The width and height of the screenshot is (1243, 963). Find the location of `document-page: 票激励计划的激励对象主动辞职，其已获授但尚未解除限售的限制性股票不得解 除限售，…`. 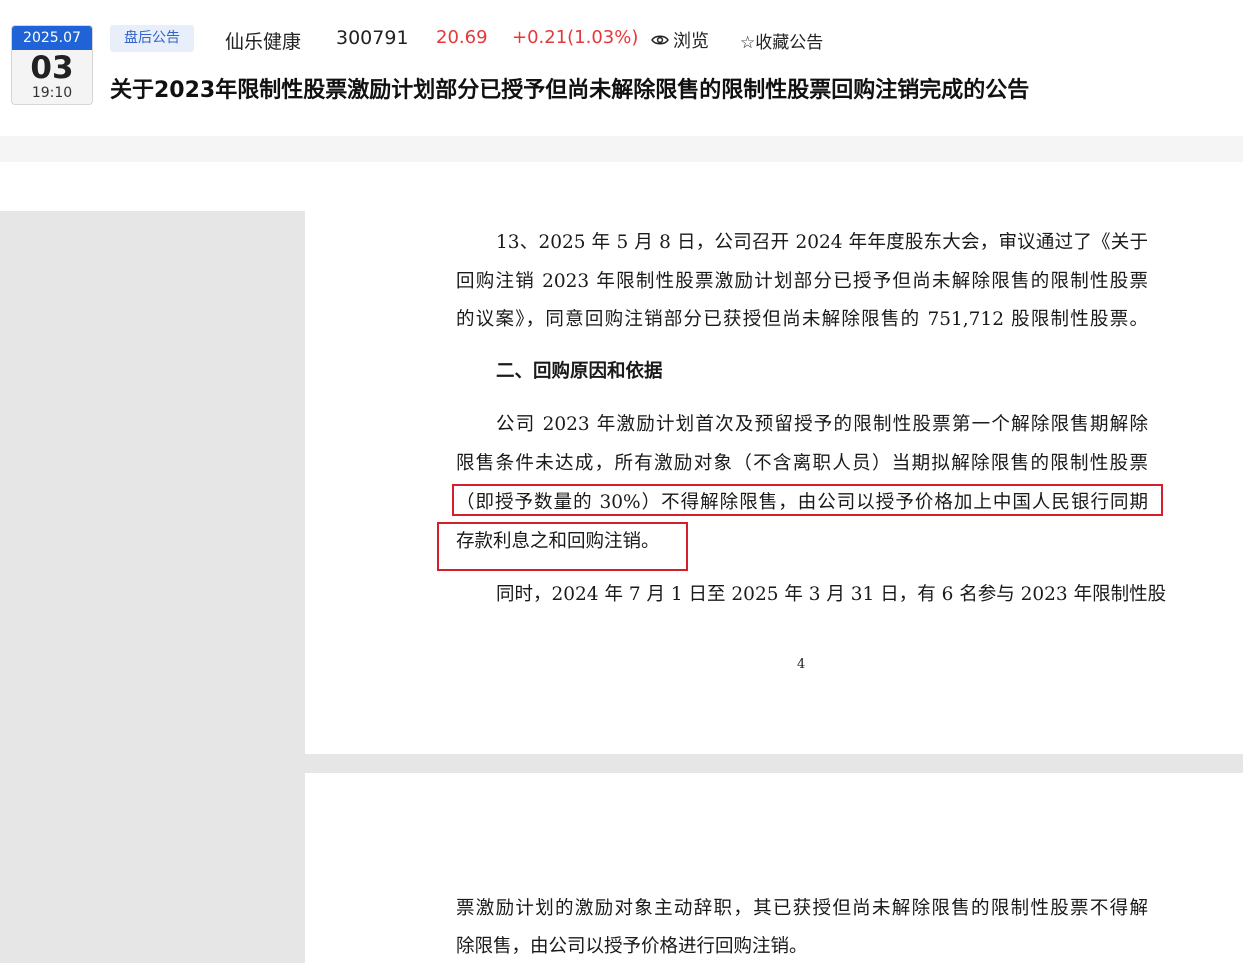

document-page: 票激励计划的激励对象主动辞职，其已获授但尚未解除限售的限制性股票不得解 除限售，… is located at coordinates (774, 868).